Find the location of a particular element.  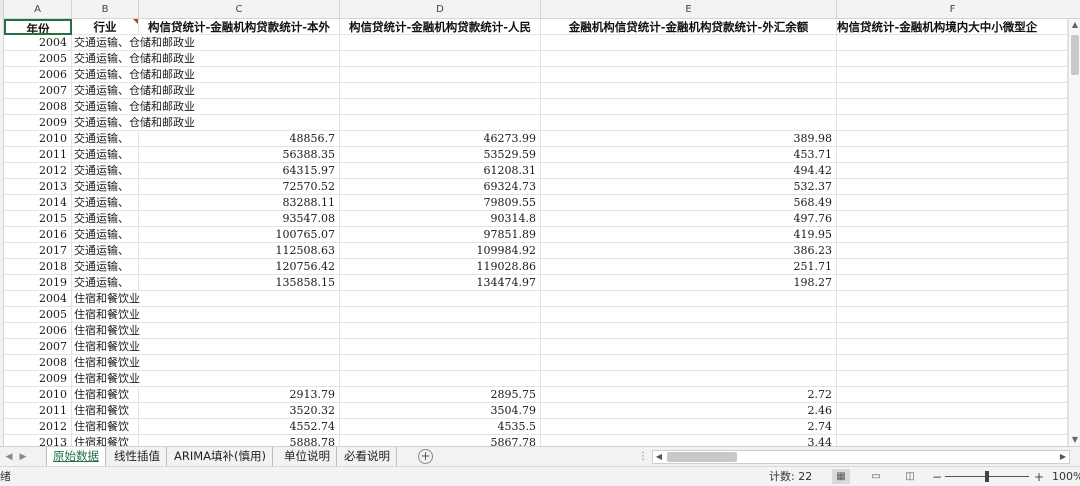

tab-unit-notes: 单位说明 is located at coordinates (307, 456).